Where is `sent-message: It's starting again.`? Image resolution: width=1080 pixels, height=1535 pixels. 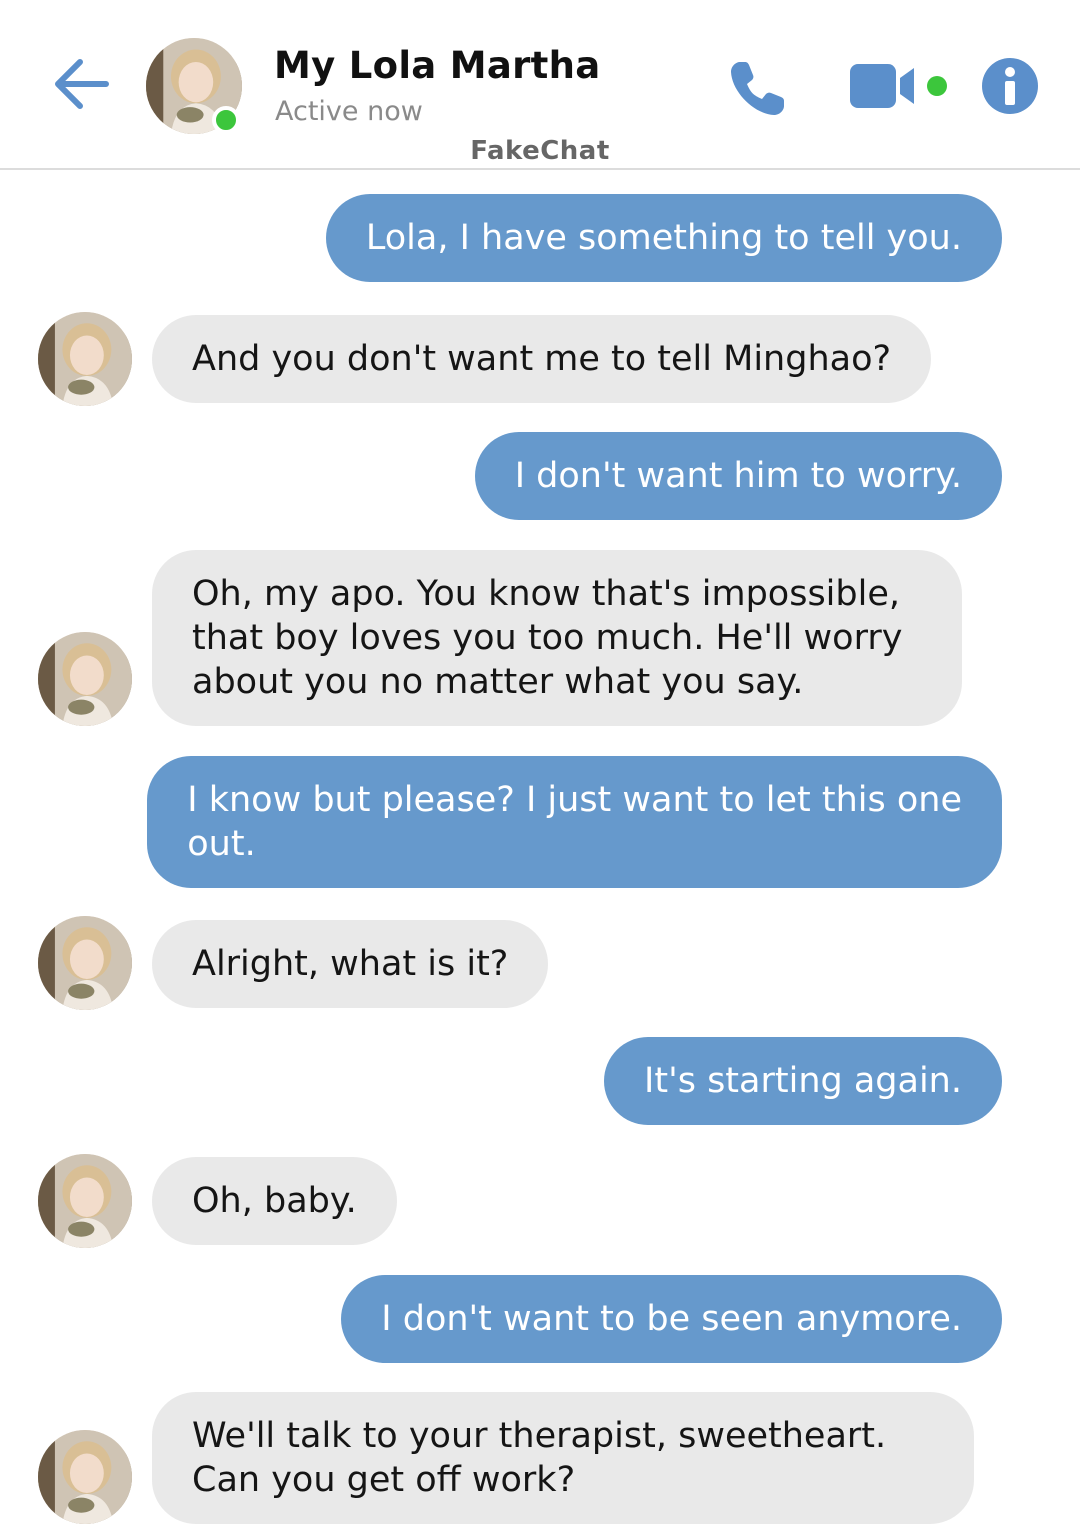
sent-message: It's starting again. is located at coordinates (803, 1081).